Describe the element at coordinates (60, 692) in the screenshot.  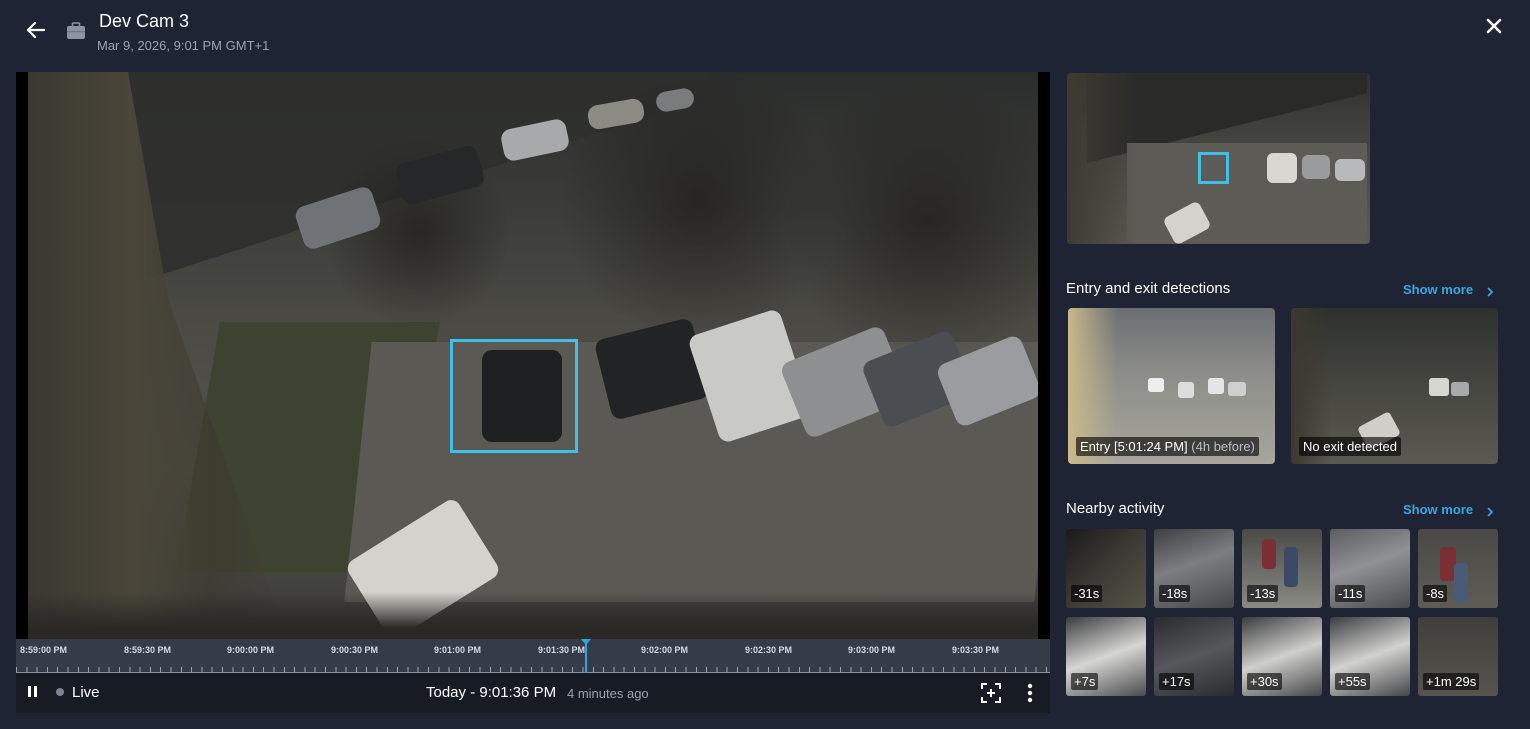
I see `live-status-dot` at that location.